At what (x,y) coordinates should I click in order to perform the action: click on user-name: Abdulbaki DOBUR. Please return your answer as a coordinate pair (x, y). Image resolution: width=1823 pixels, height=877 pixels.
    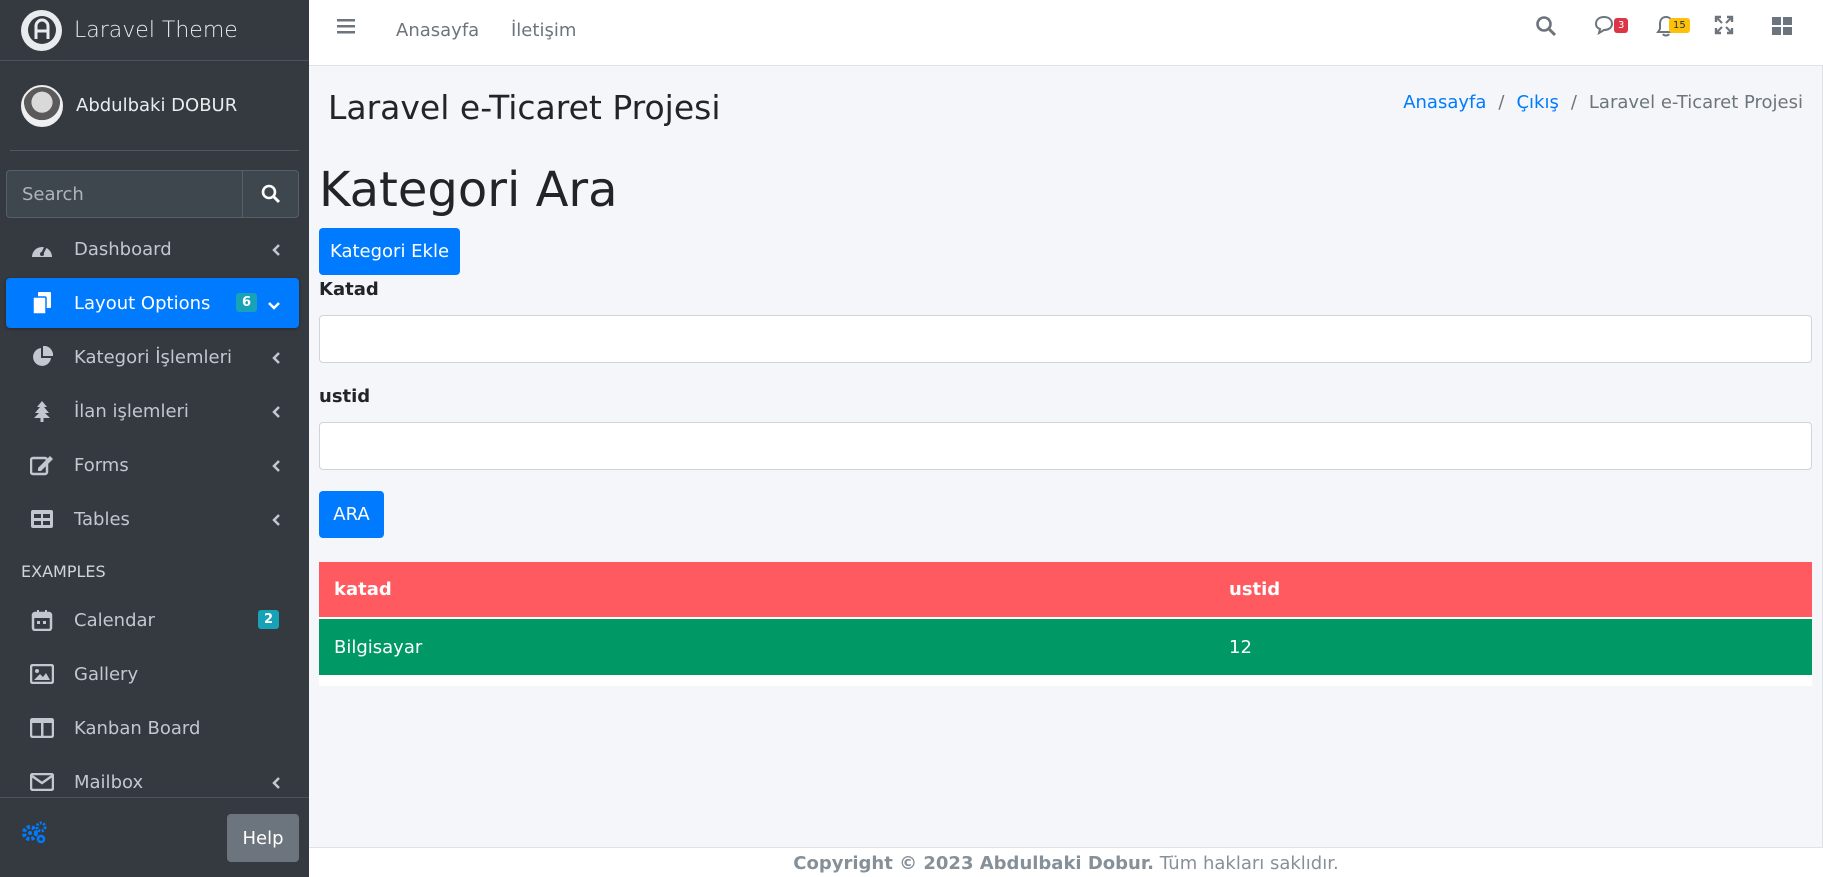
    Looking at the image, I should click on (156, 105).